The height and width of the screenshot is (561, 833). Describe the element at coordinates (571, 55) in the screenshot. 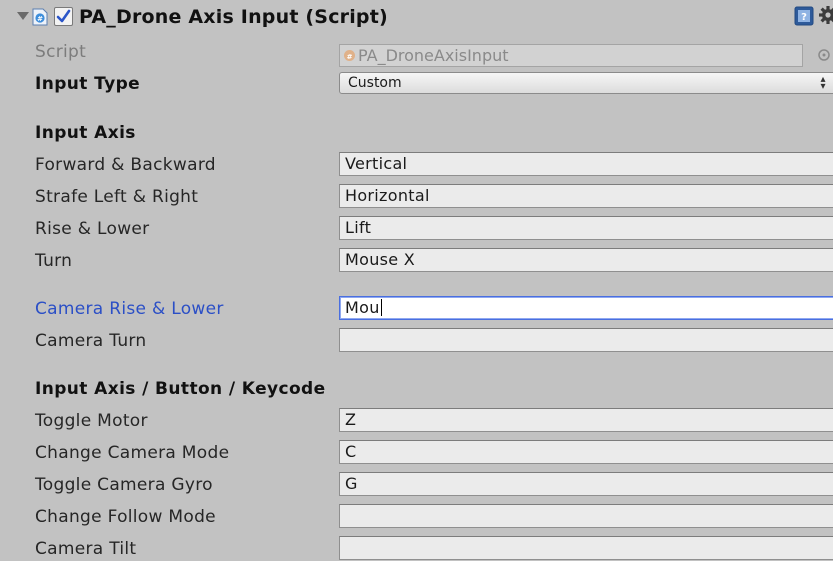

I see `script-object-field: # PA_DroneAxisInput` at that location.